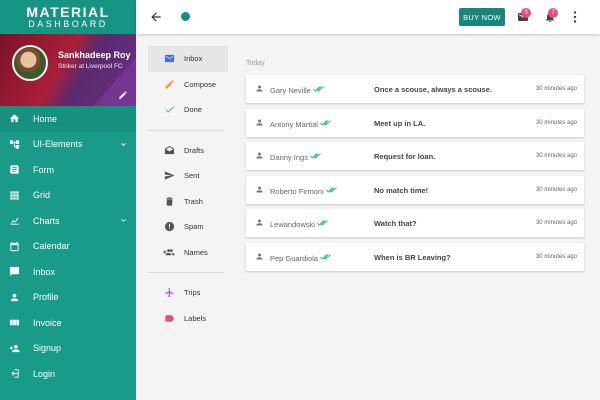  I want to click on drafts-icon, so click(169, 150).